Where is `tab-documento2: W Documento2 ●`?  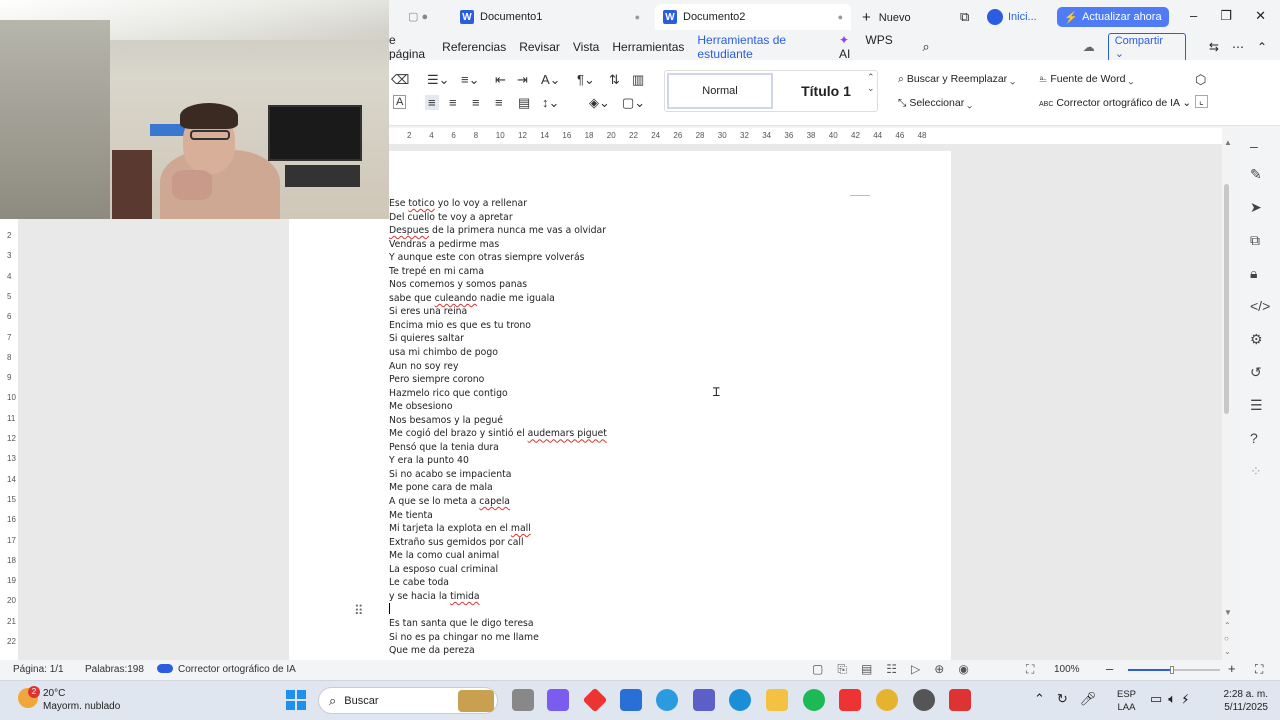
tab-documento2: W Documento2 ● is located at coordinates (753, 17).